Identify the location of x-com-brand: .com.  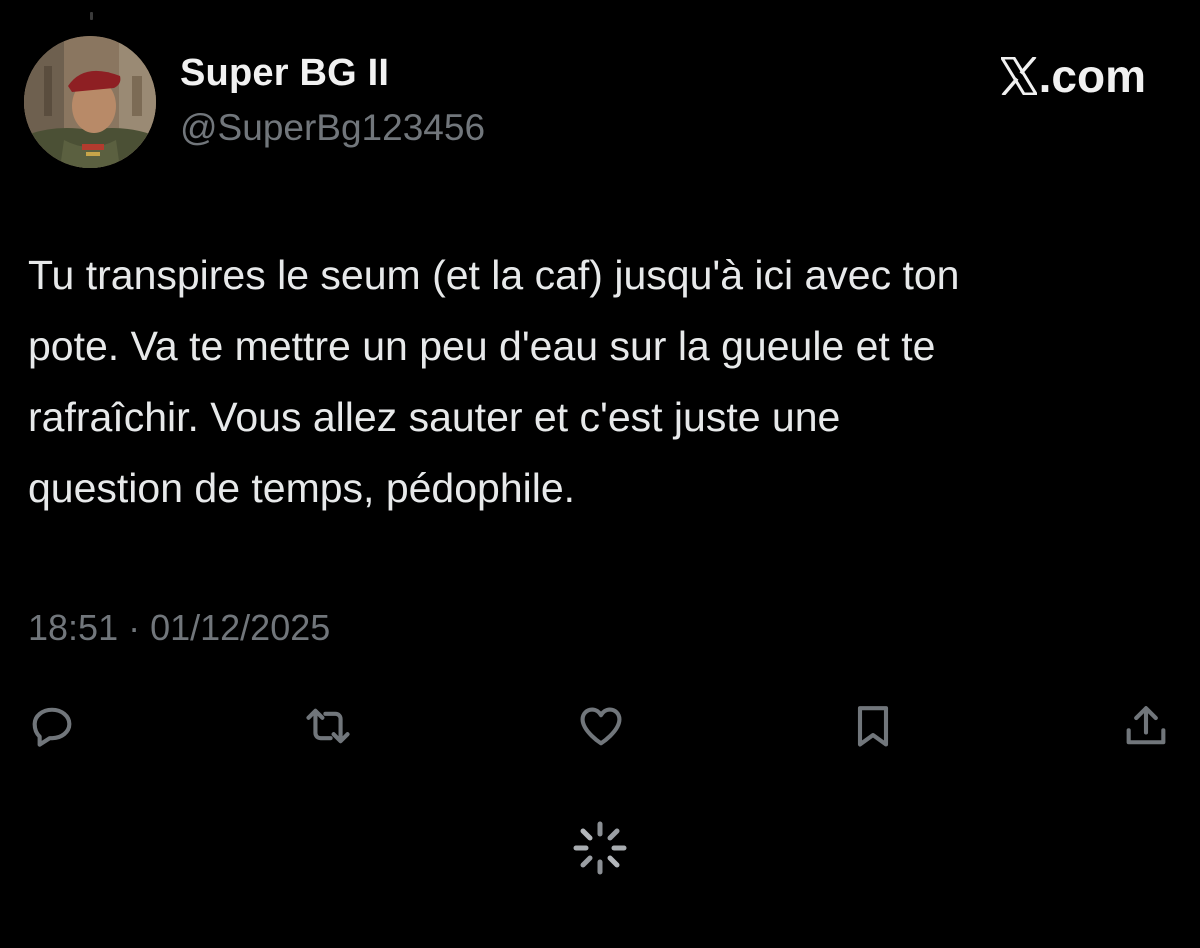
(1073, 76).